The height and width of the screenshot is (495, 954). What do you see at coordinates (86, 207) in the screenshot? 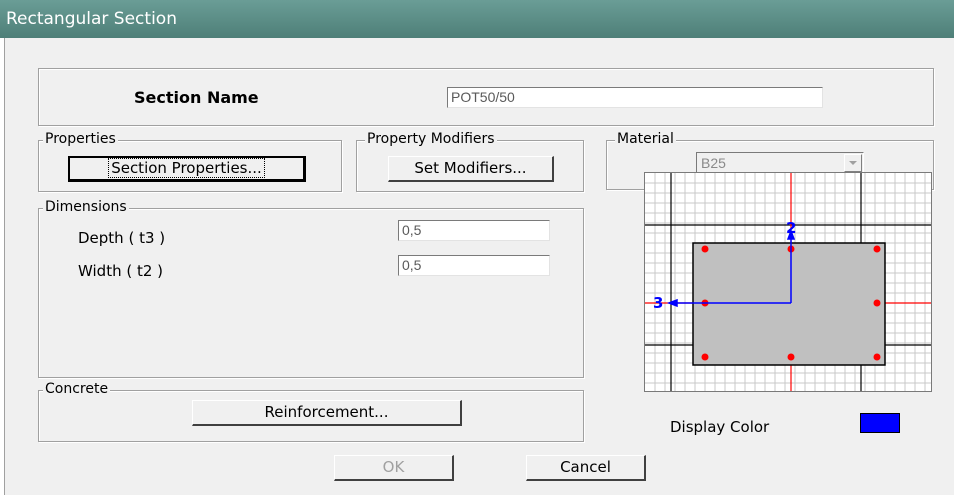
I see `dimensions-legend: Dimensions` at bounding box center [86, 207].